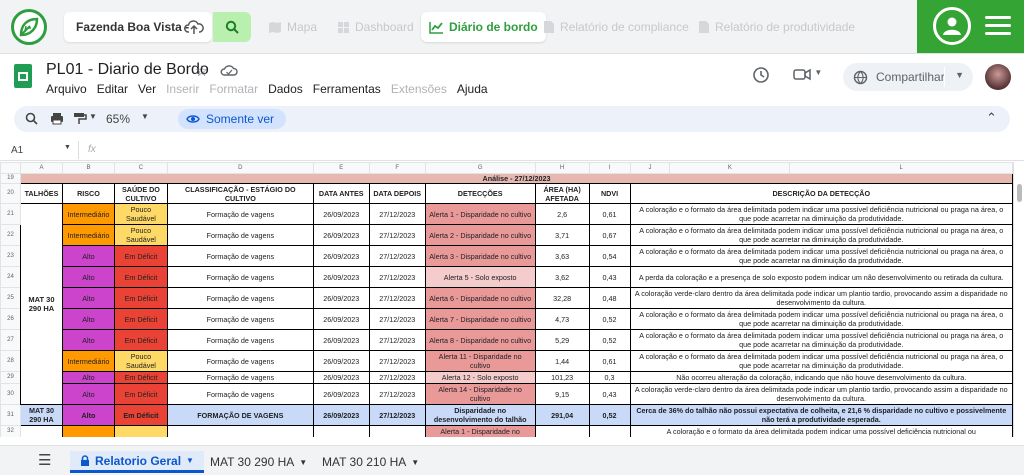 The width and height of the screenshot is (1024, 475). I want to click on talhao-group-cell: MAT 30 290 HA, so click(41, 304).